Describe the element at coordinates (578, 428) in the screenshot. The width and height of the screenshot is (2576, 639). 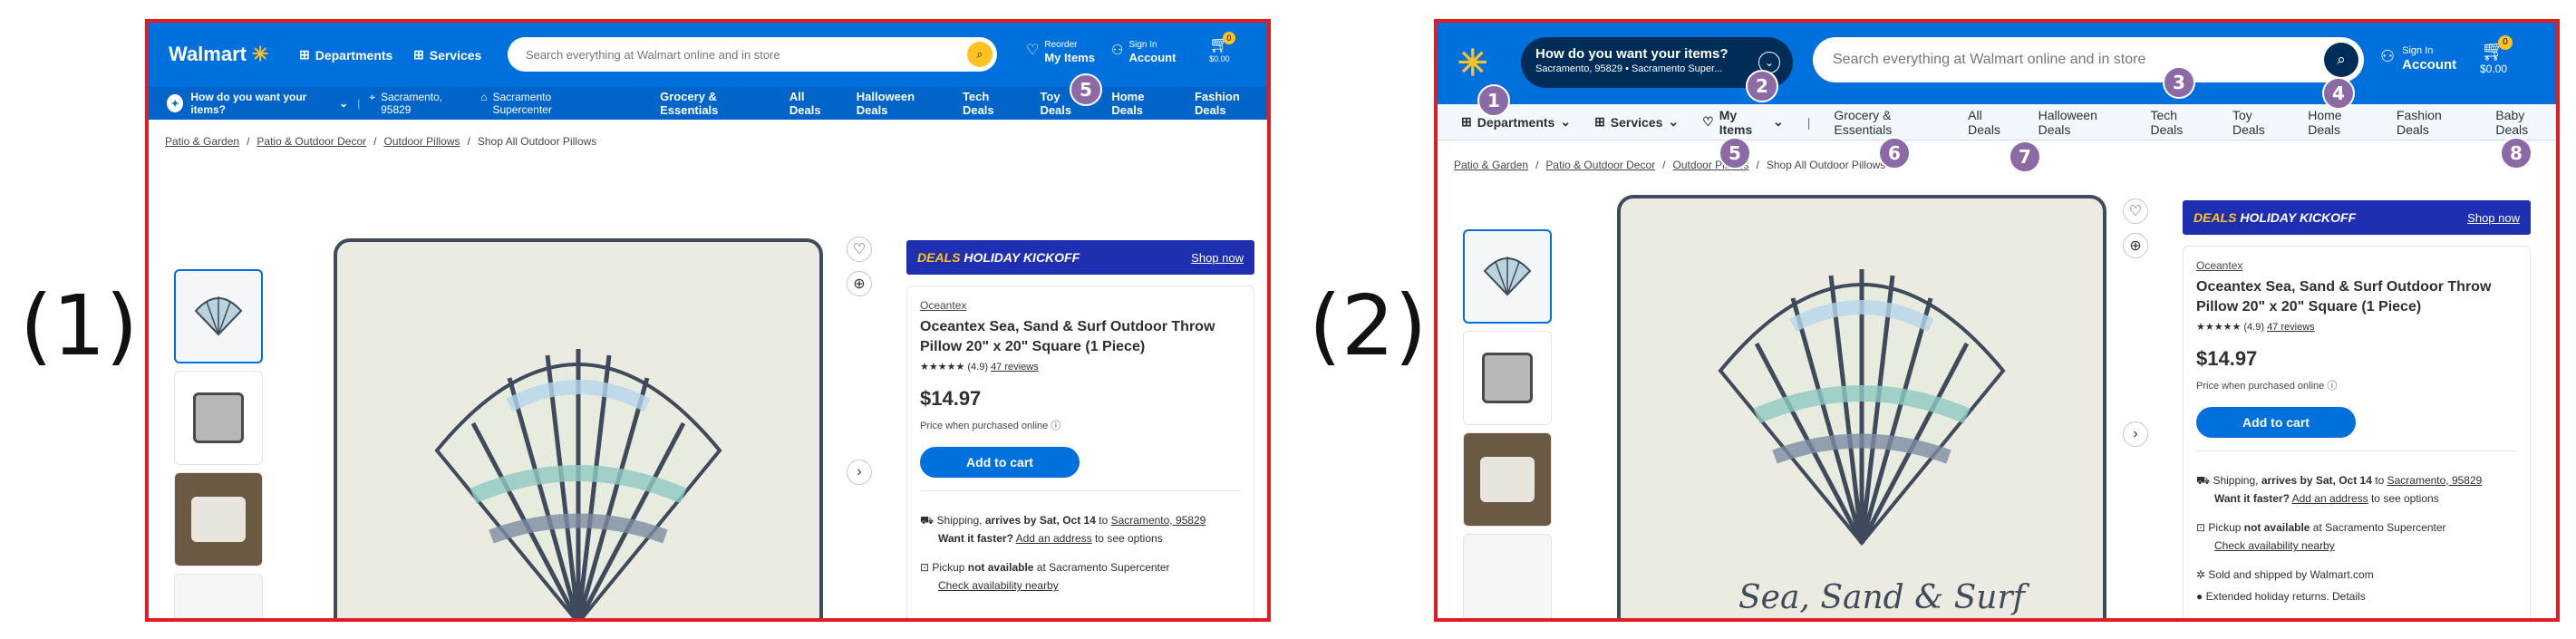
I see `product-main-image` at that location.